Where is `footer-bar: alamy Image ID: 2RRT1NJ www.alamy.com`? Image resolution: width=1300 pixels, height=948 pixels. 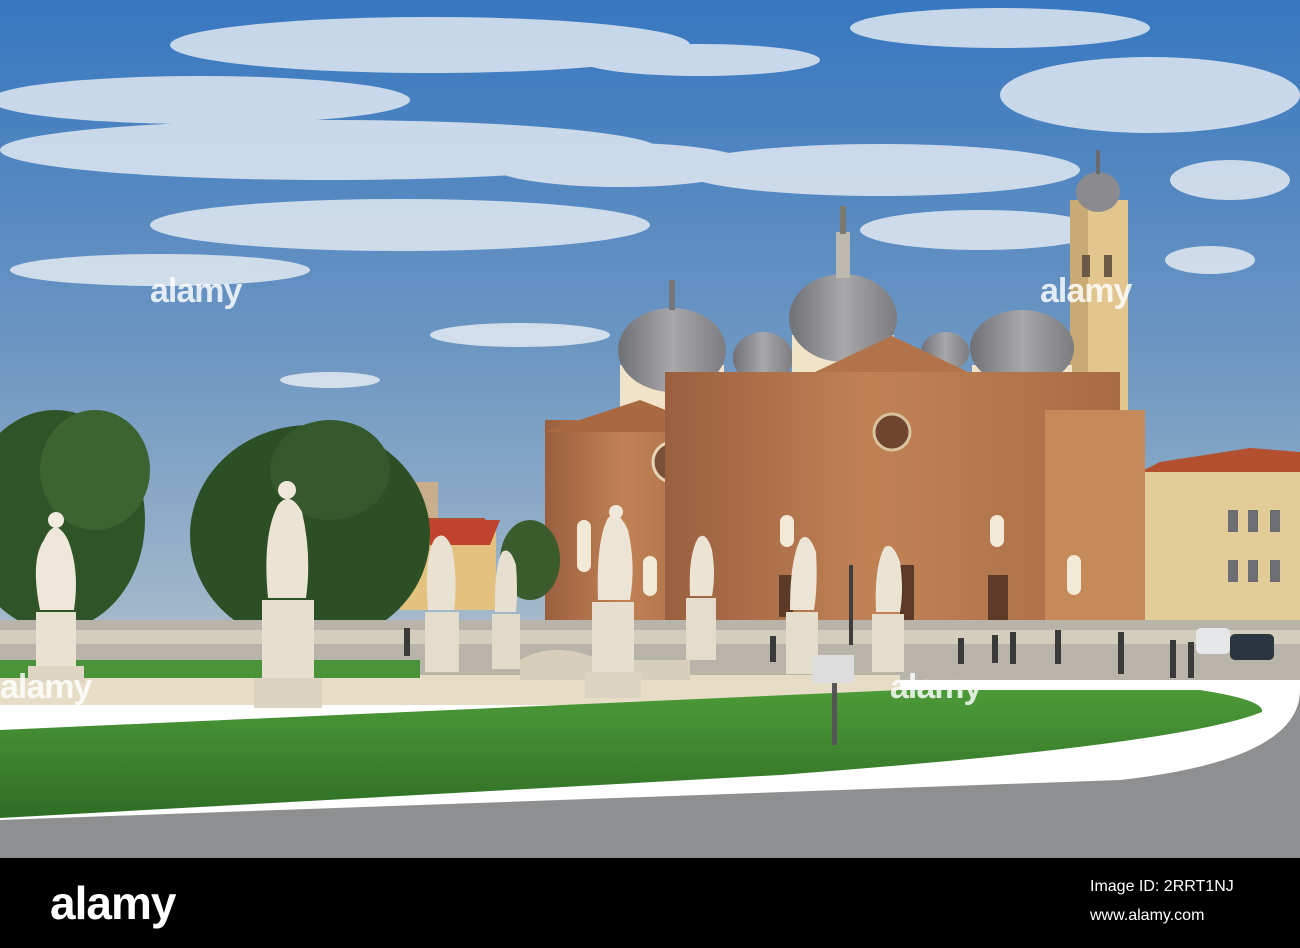
footer-bar: alamy Image ID: 2RRT1NJ www.alamy.com is located at coordinates (650, 903).